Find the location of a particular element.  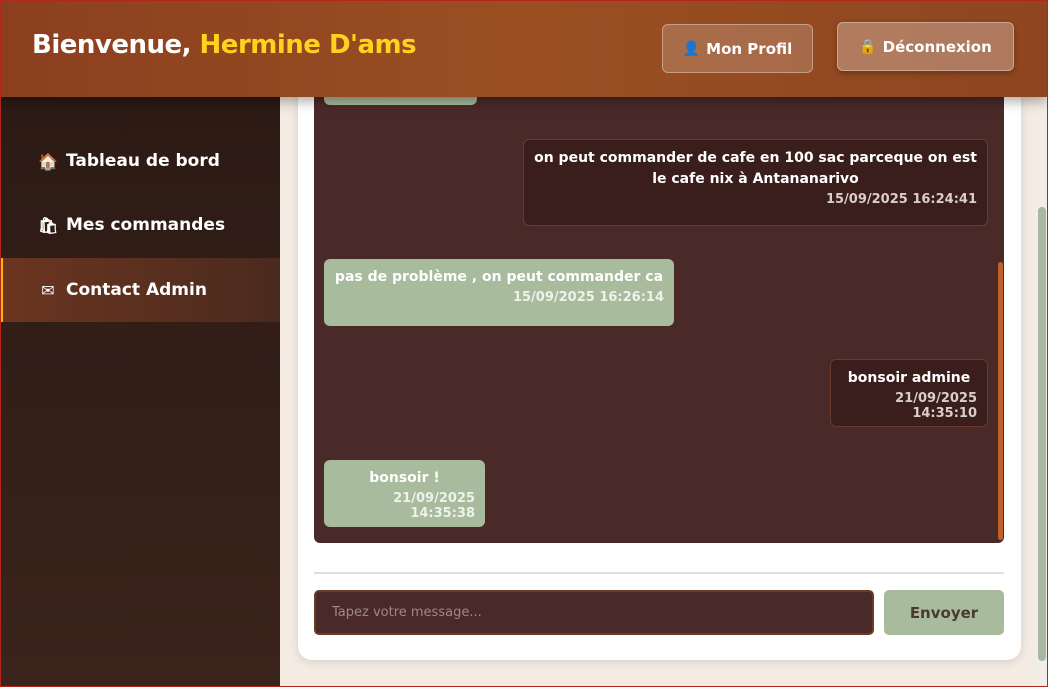

sidebar-item-dashboard: 🏠 Tableau de bord is located at coordinates (140, 161).